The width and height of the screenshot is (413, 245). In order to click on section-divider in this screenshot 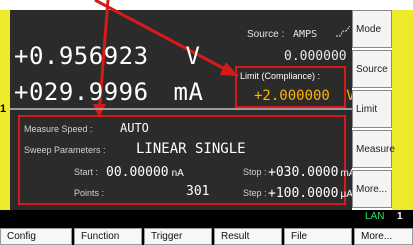, I will do `click(181, 109)`.